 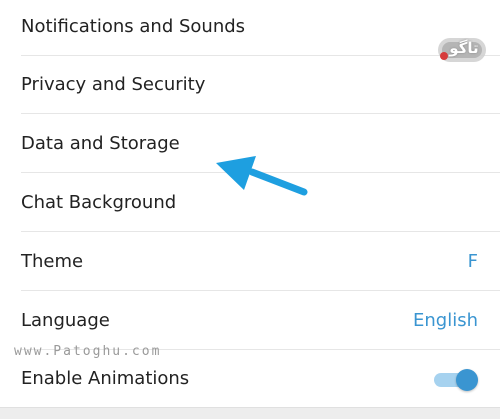 I want to click on setting-label: Theme, so click(x=52, y=261).